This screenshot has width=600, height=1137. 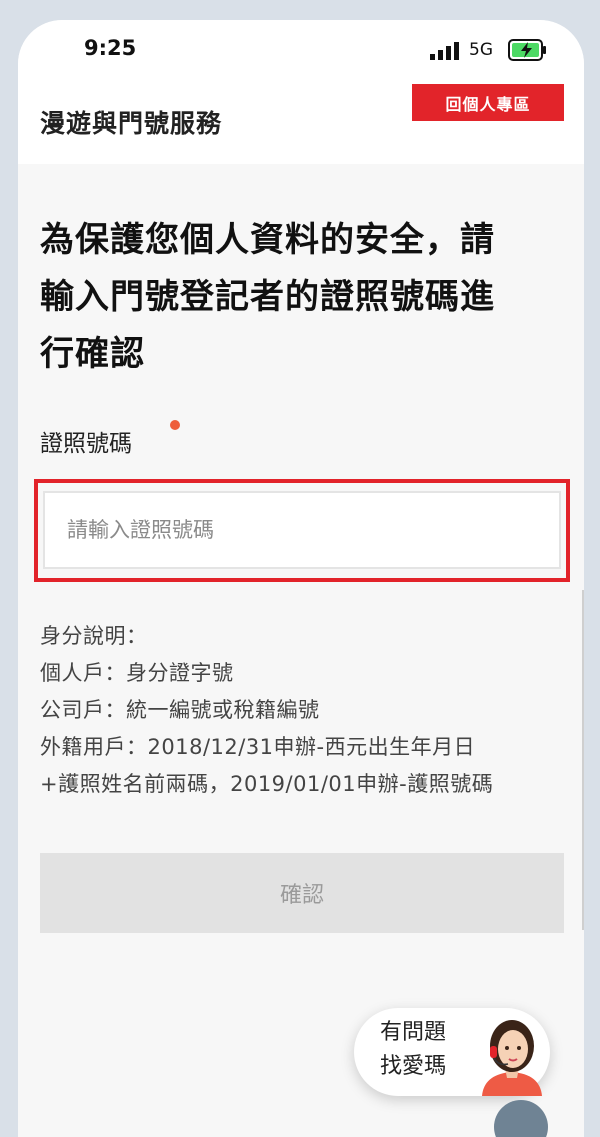 I want to click on heading-line: 輸入門號登記者的證照號碼進, so click(x=267, y=297).